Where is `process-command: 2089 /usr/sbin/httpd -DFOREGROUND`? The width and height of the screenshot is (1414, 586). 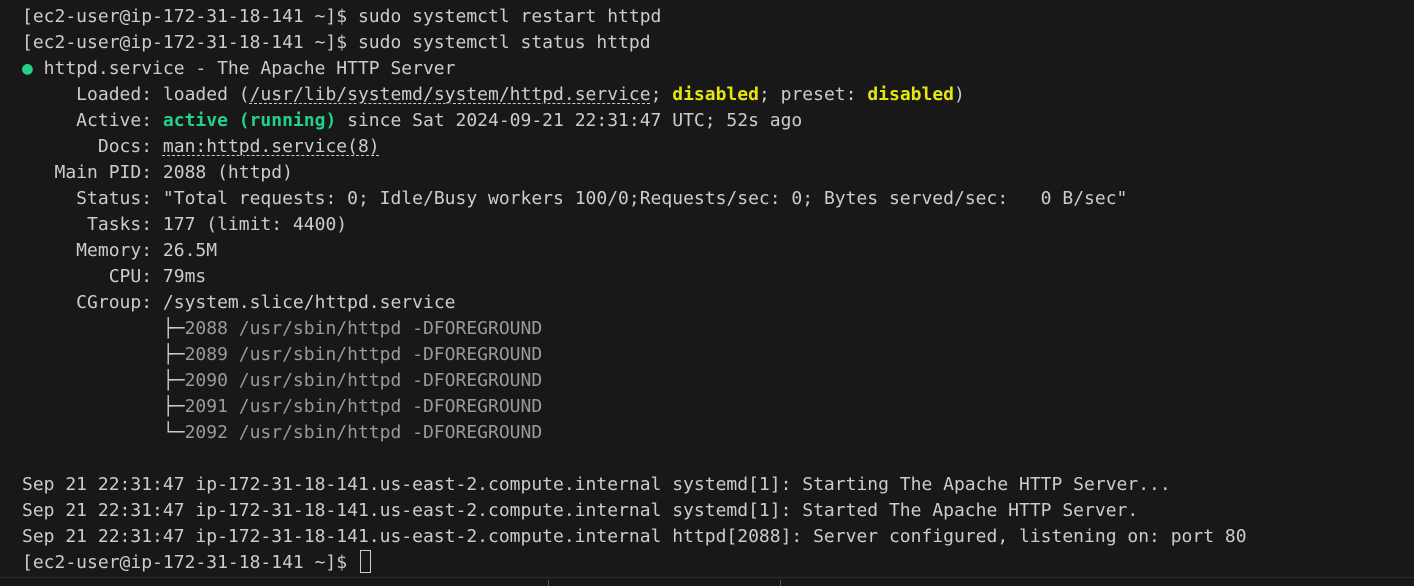 process-command: 2089 /usr/sbin/httpd -DFOREGROUND is located at coordinates (363, 354).